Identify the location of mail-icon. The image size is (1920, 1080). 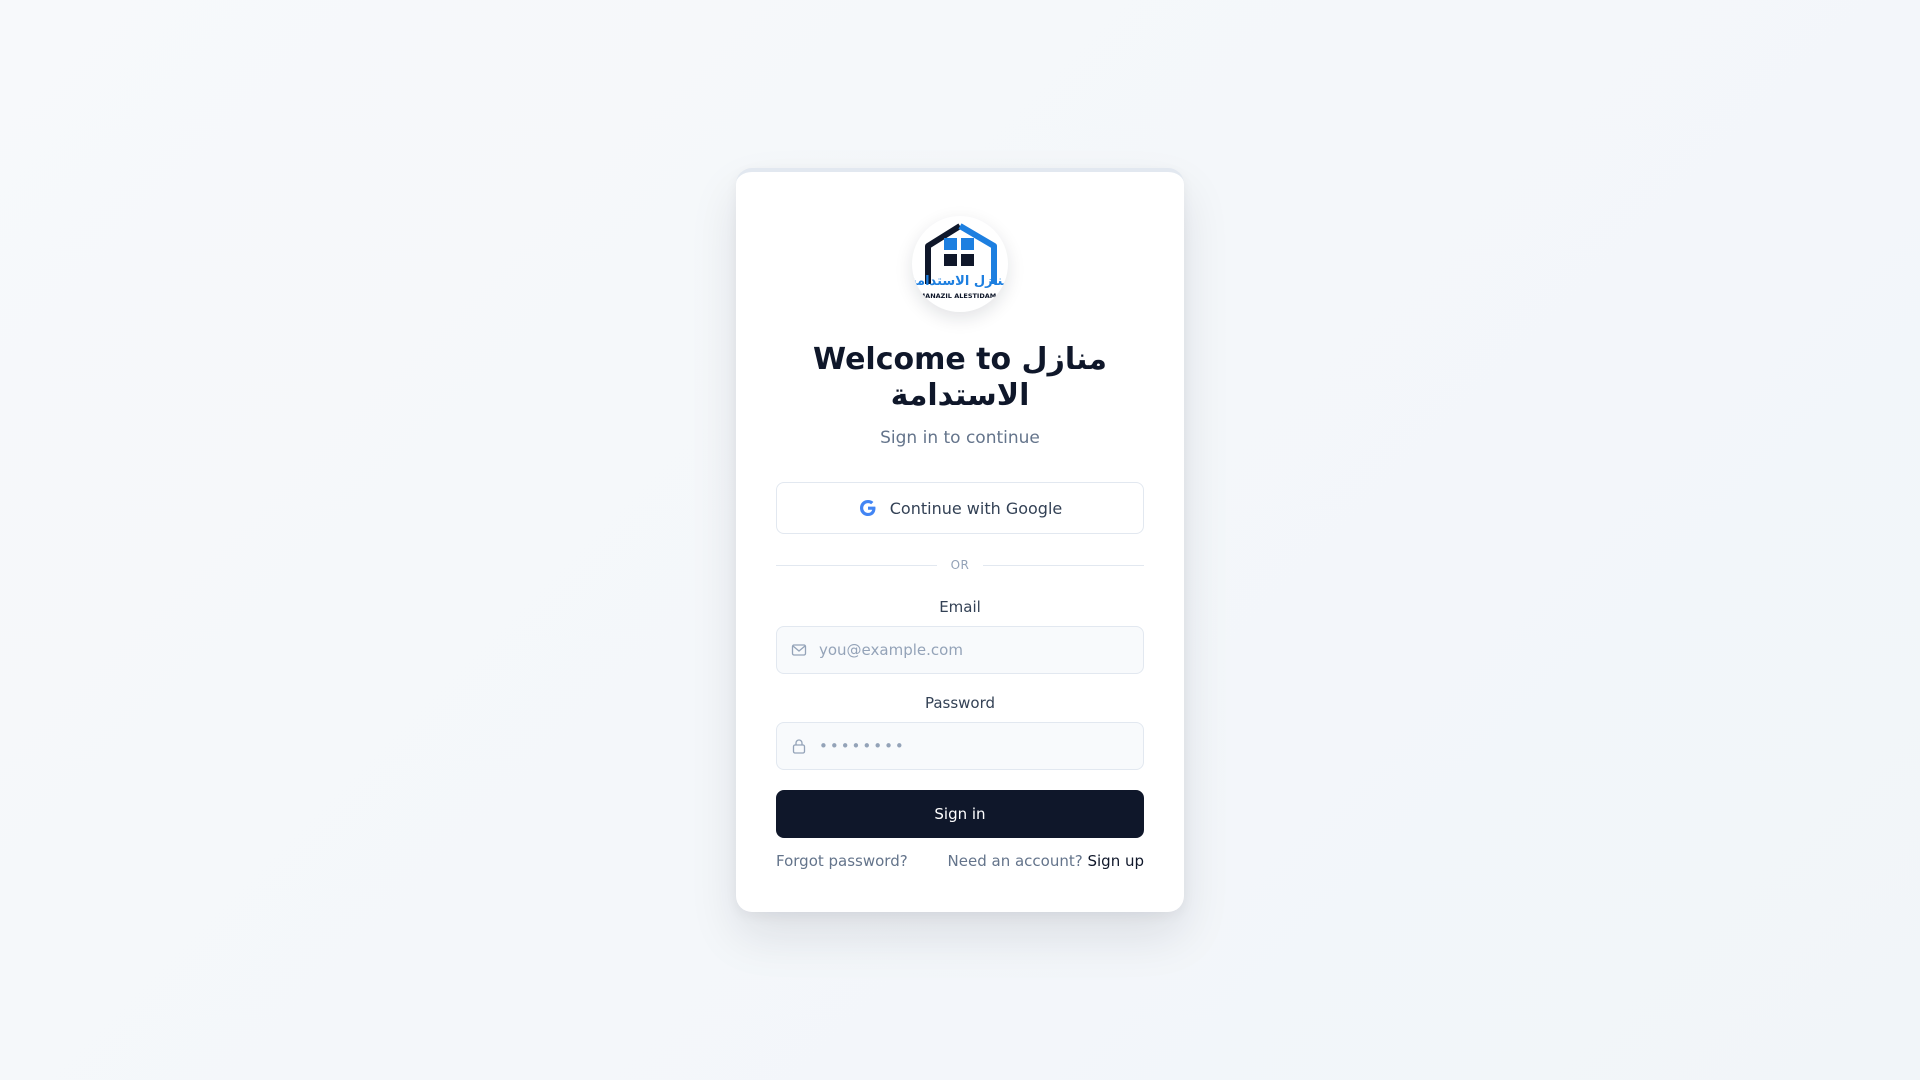
(799, 650).